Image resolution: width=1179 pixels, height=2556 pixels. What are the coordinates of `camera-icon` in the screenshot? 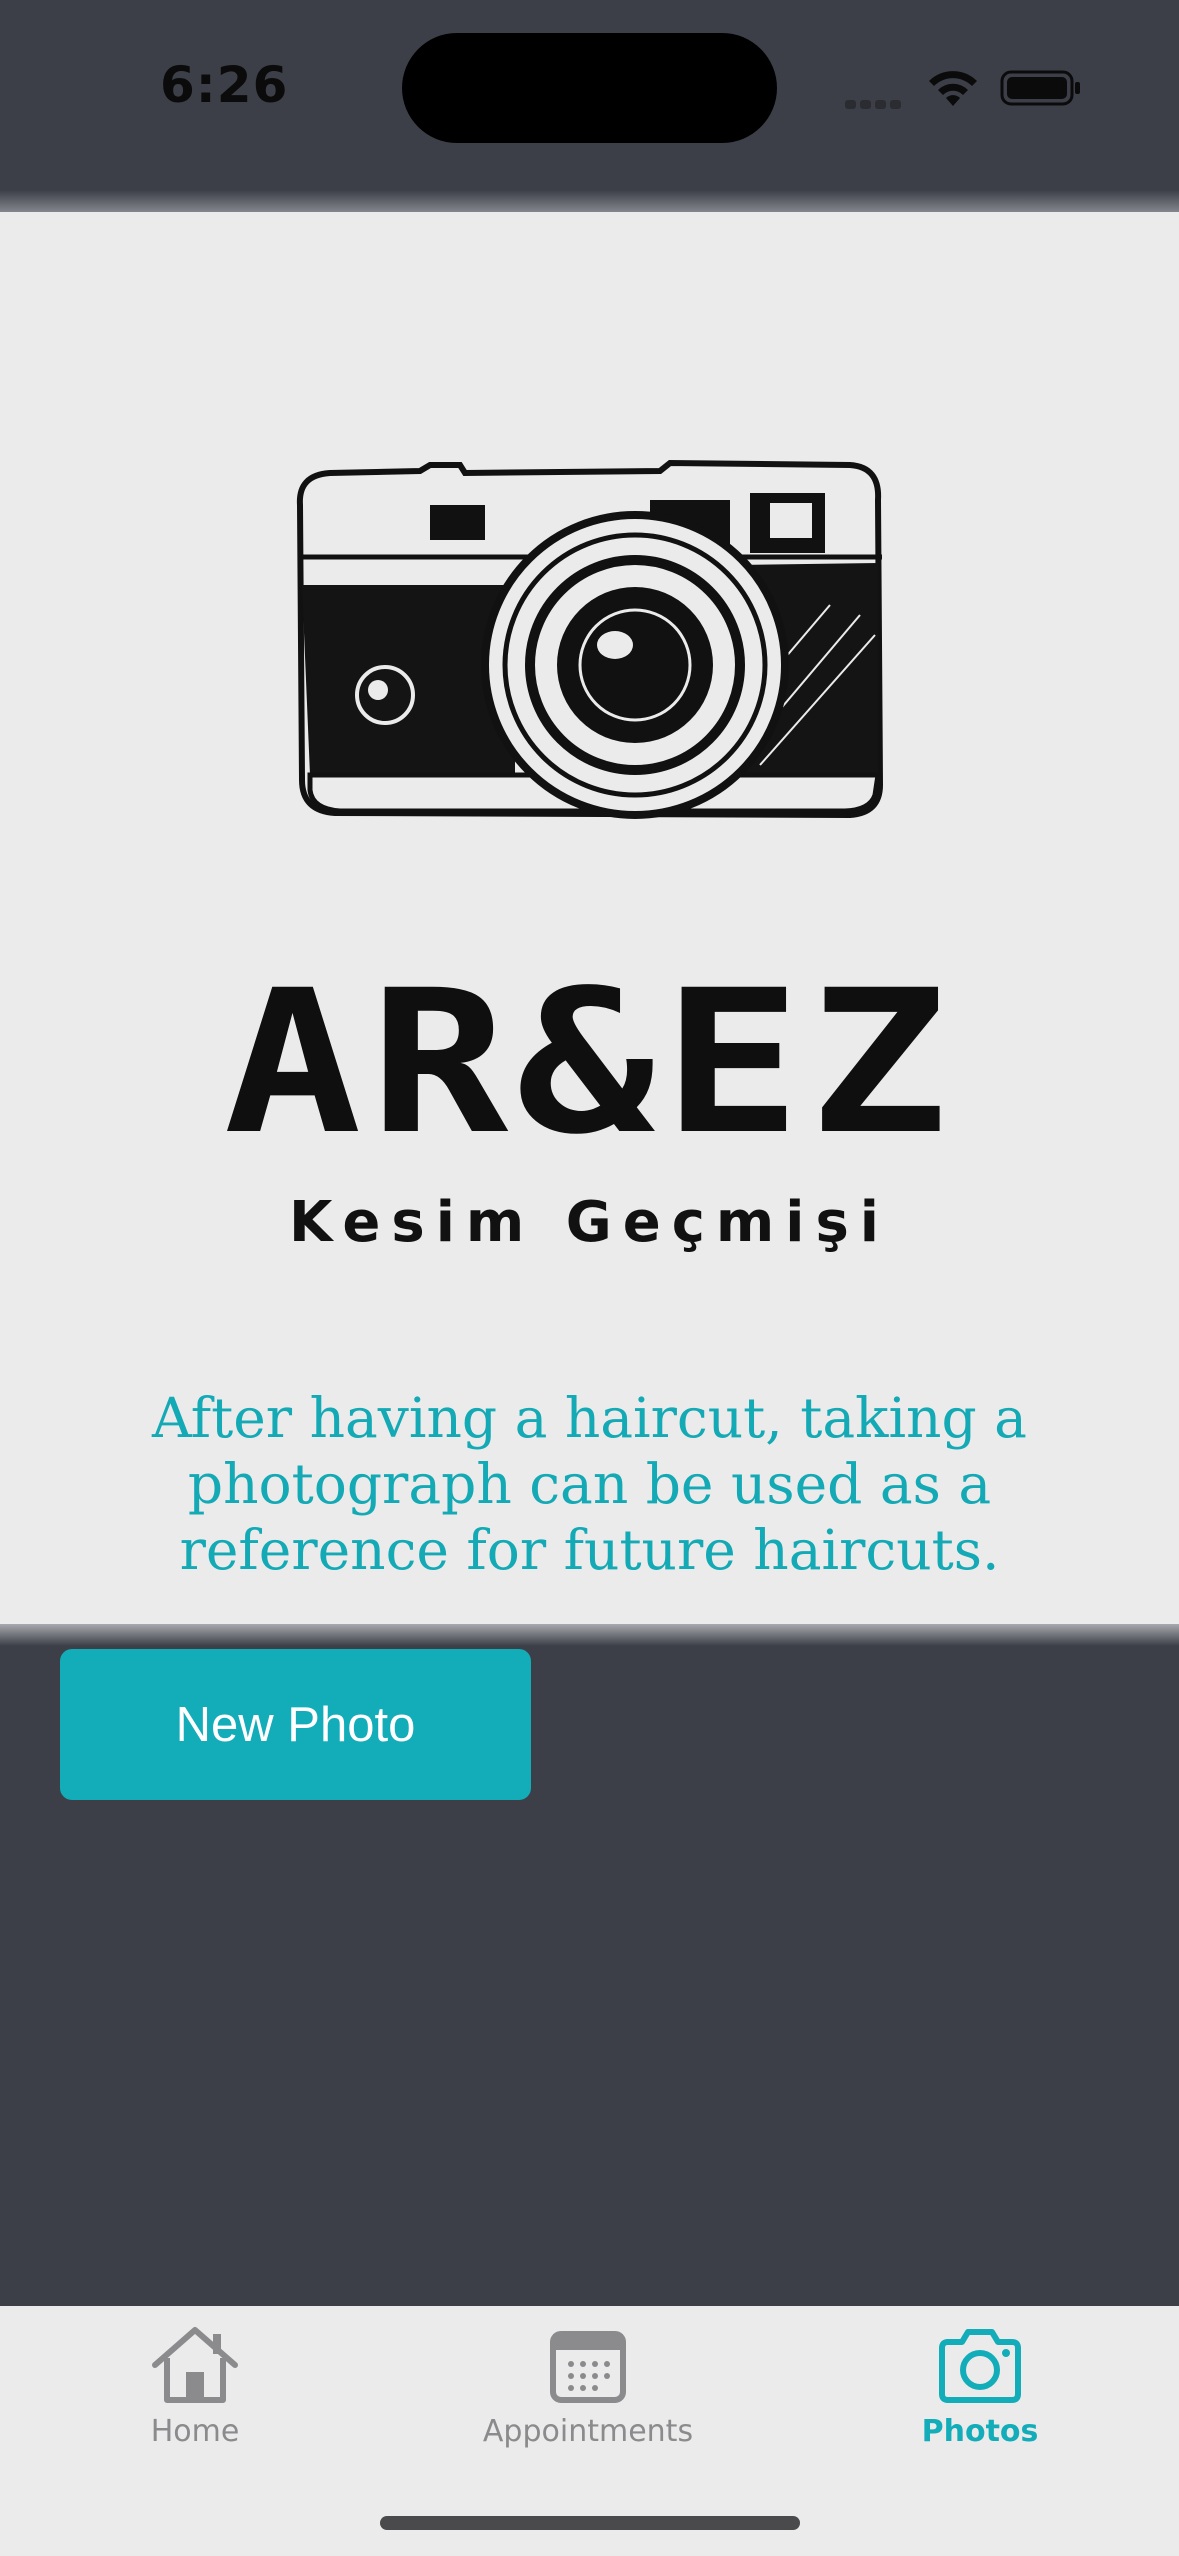 It's located at (980, 2366).